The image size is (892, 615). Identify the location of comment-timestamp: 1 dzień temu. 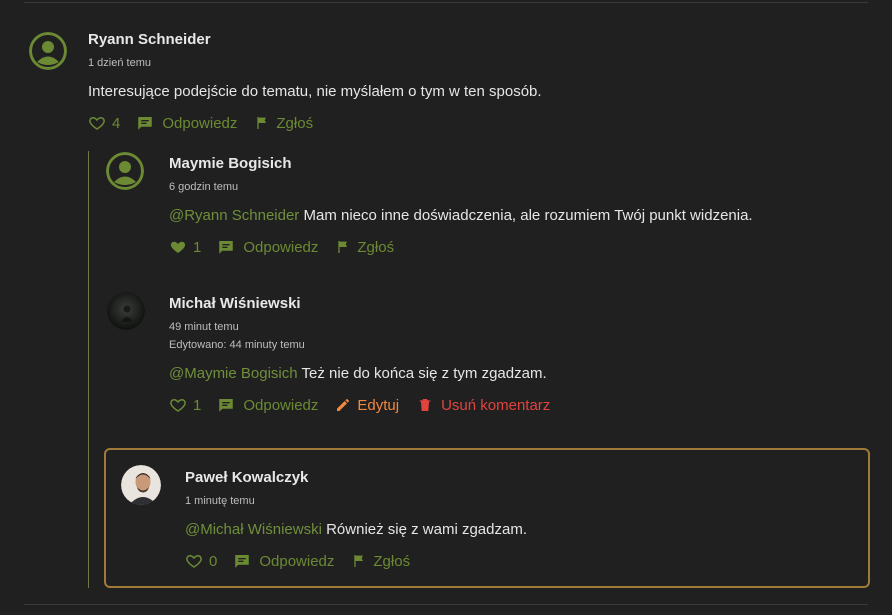
(119, 63).